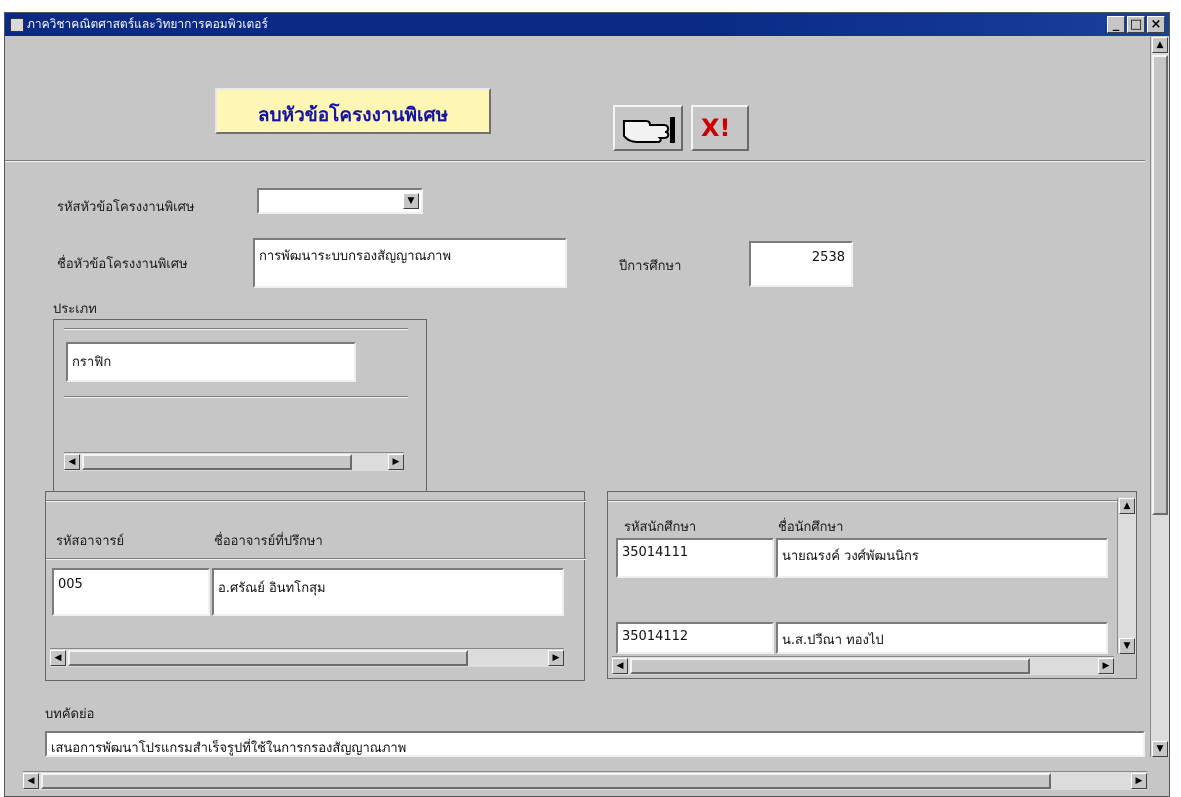  I want to click on cancel-button: X!, so click(720, 128).